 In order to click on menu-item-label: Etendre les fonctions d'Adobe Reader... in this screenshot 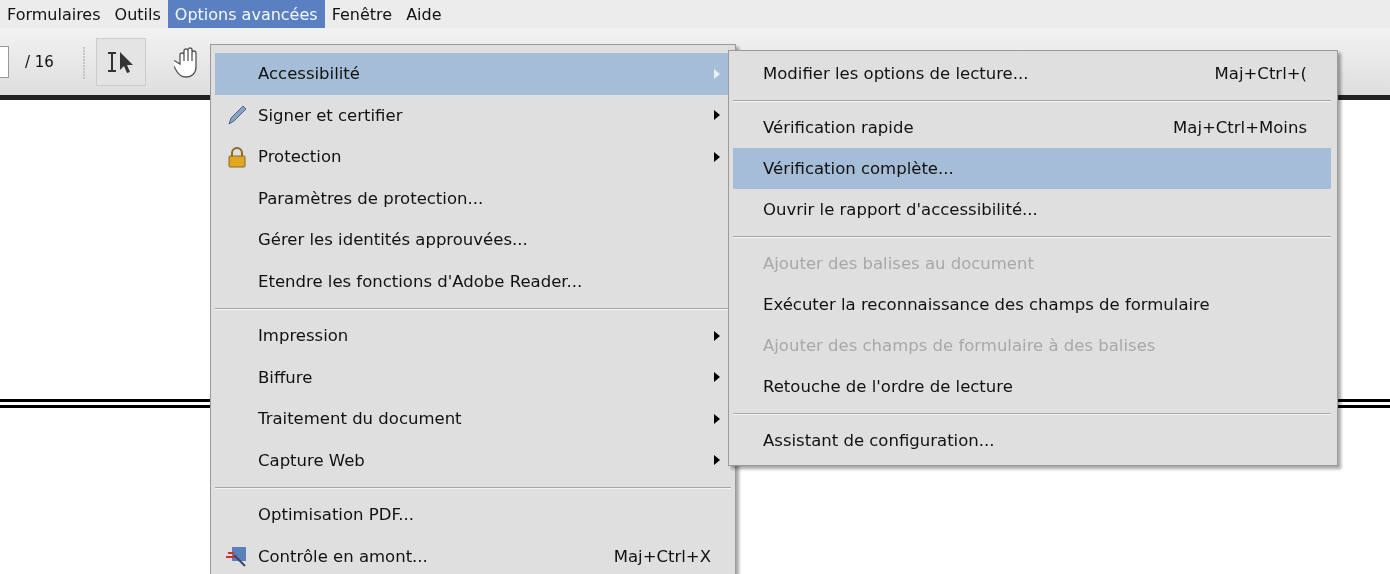, I will do `click(421, 281)`.